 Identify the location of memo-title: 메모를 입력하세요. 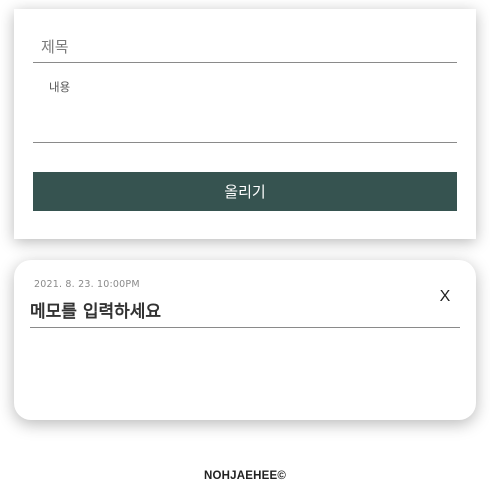
(245, 312).